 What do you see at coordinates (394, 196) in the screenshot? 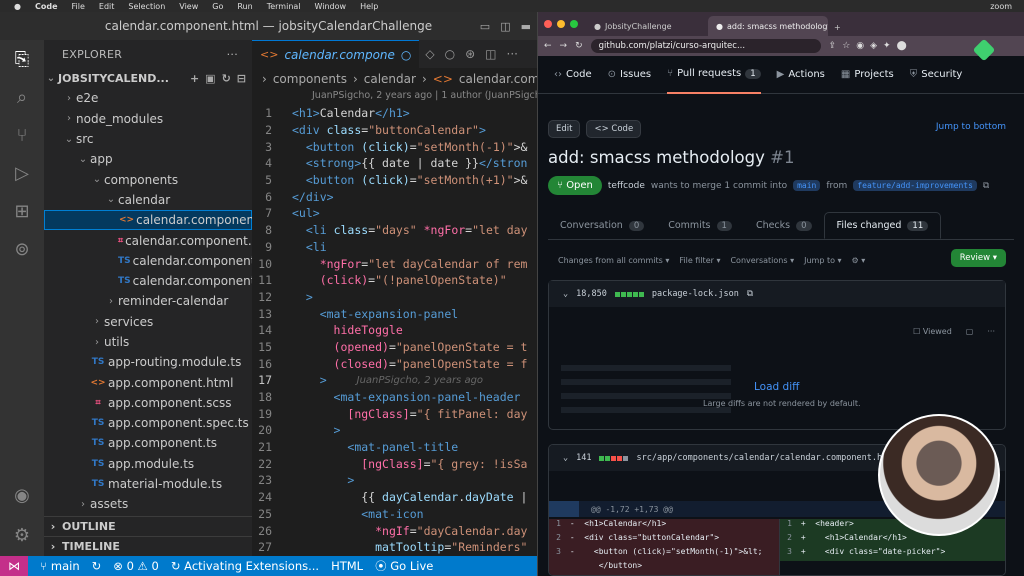
I see `code-line: 6 </div>` at bounding box center [394, 196].